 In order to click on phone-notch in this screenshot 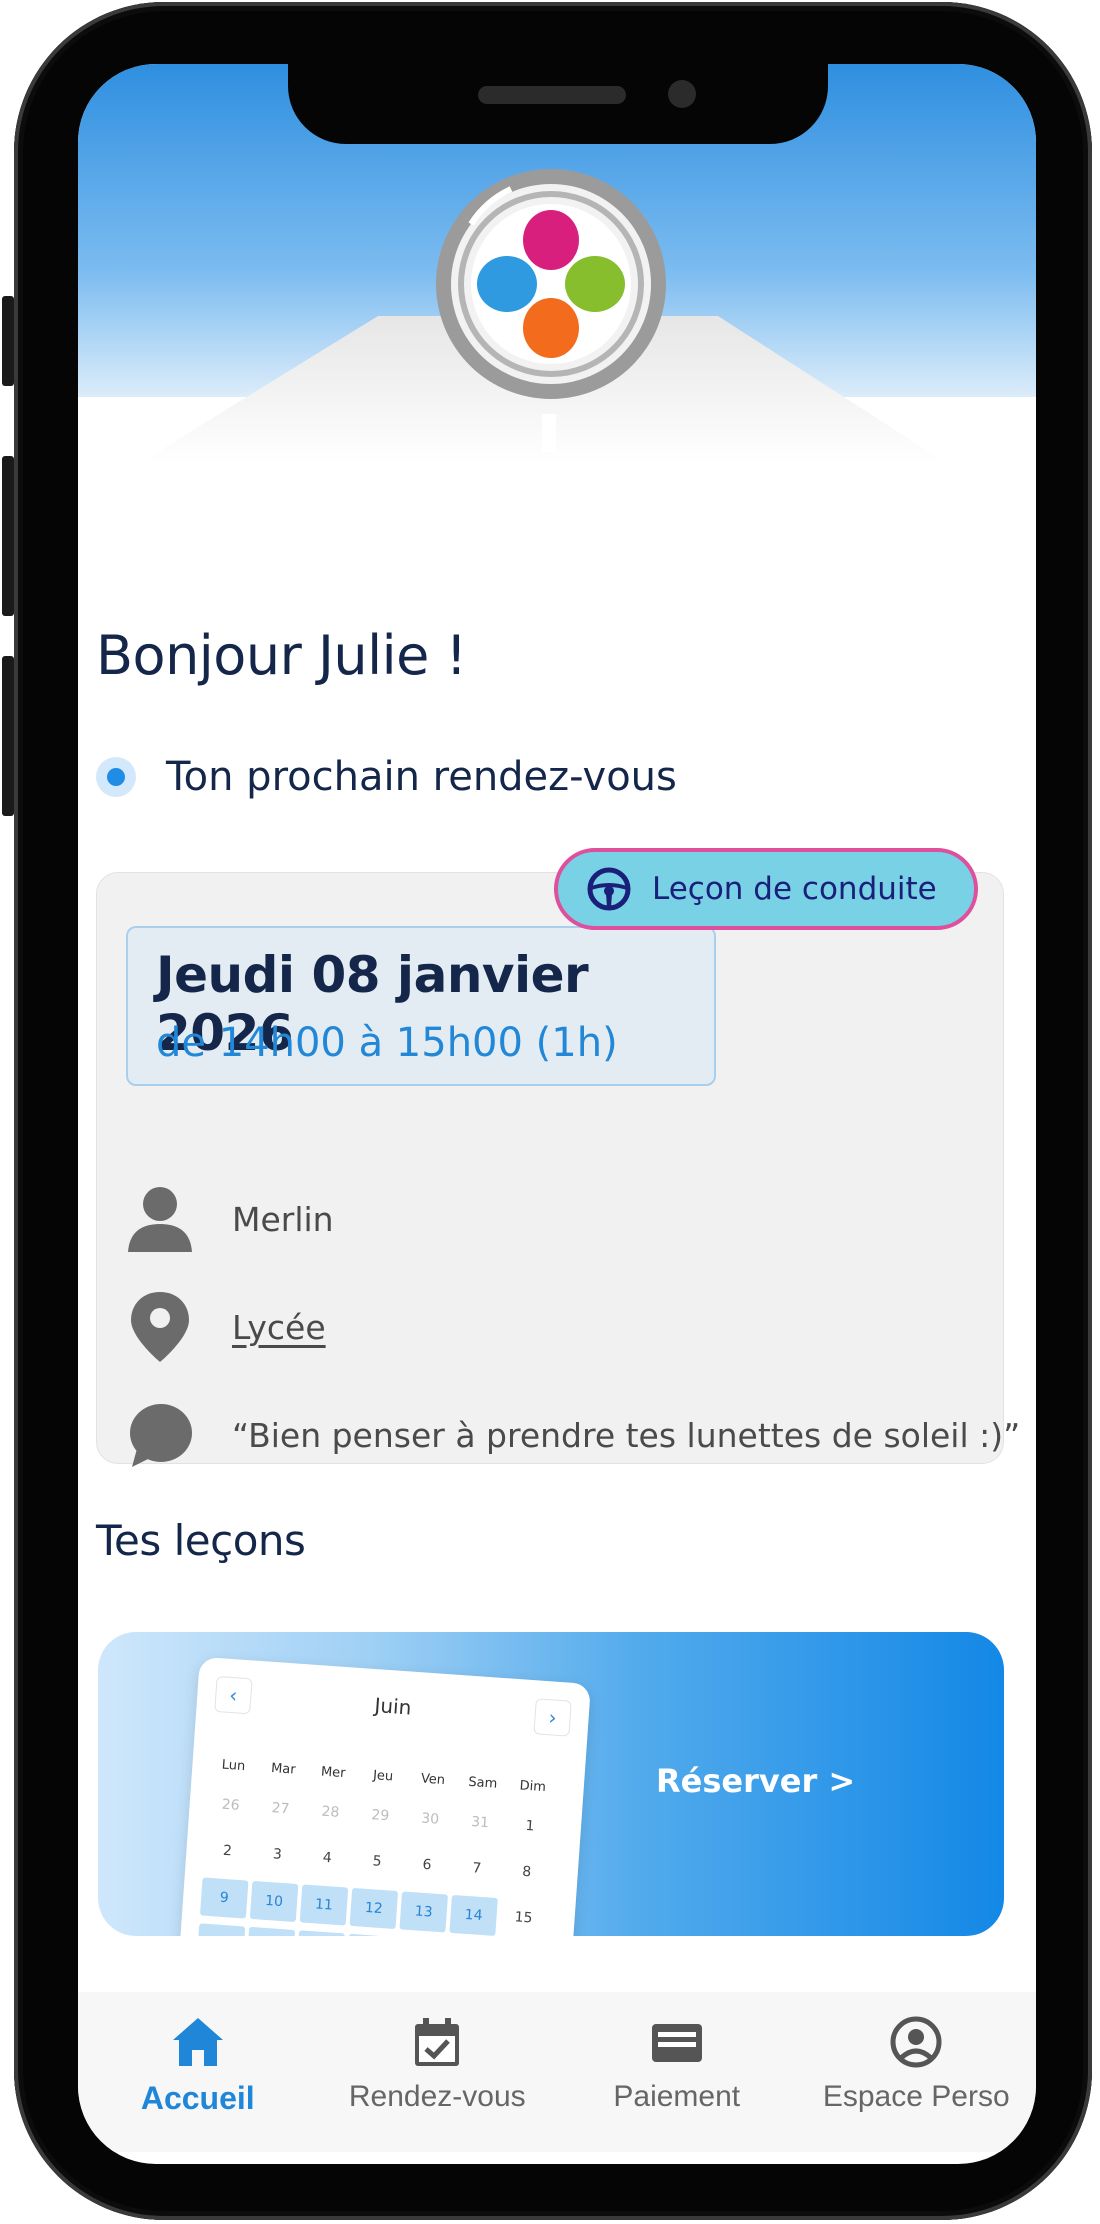, I will do `click(558, 104)`.